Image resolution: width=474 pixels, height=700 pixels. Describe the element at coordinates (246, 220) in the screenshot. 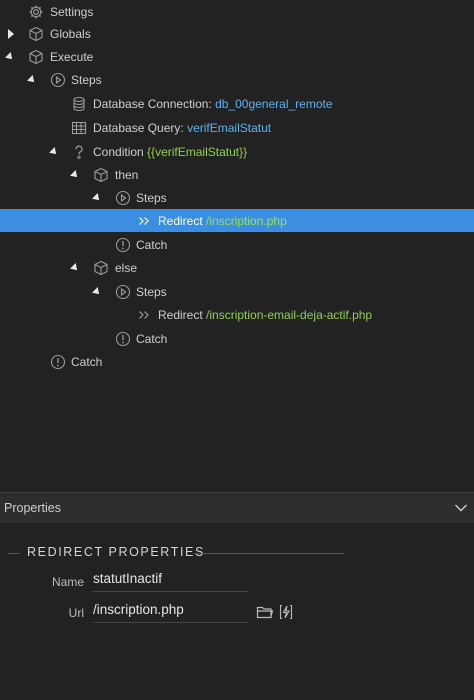

I see `redirect-url: /inscription.php` at that location.